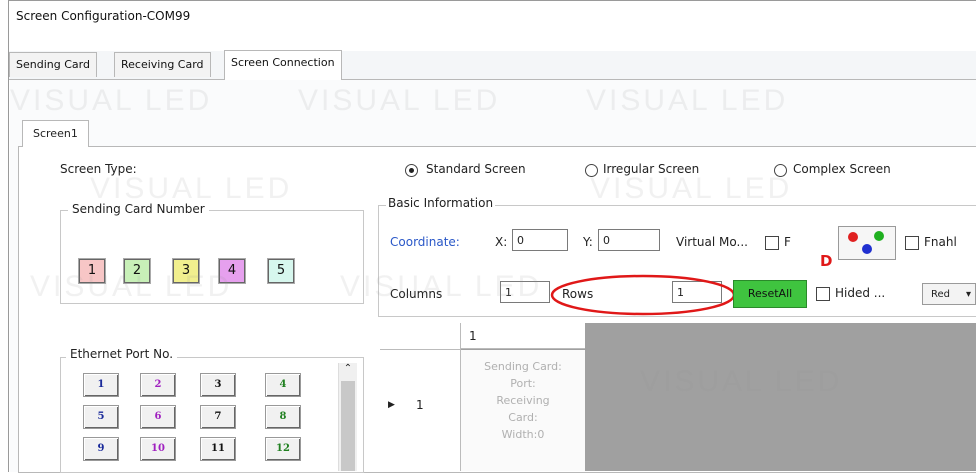  Describe the element at coordinates (103, 16) in the screenshot. I see `window-title: Screen Configuration-COM99` at that location.